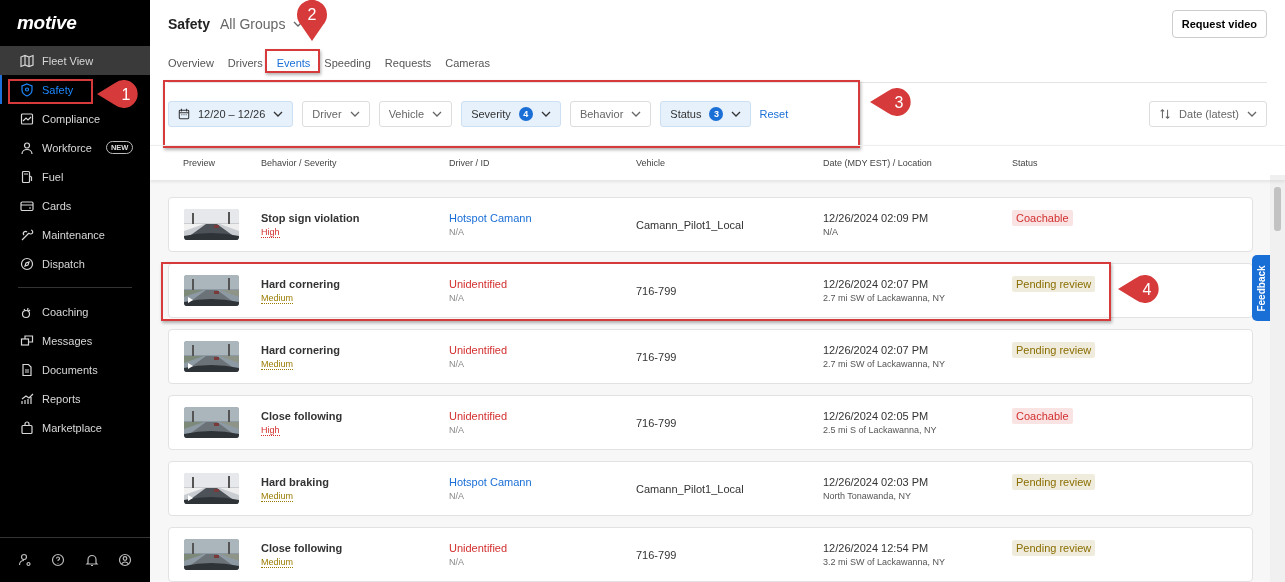 Image resolution: width=1285 pixels, height=582 pixels. Describe the element at coordinates (327, 114) in the screenshot. I see `filter-label: Driver` at that location.